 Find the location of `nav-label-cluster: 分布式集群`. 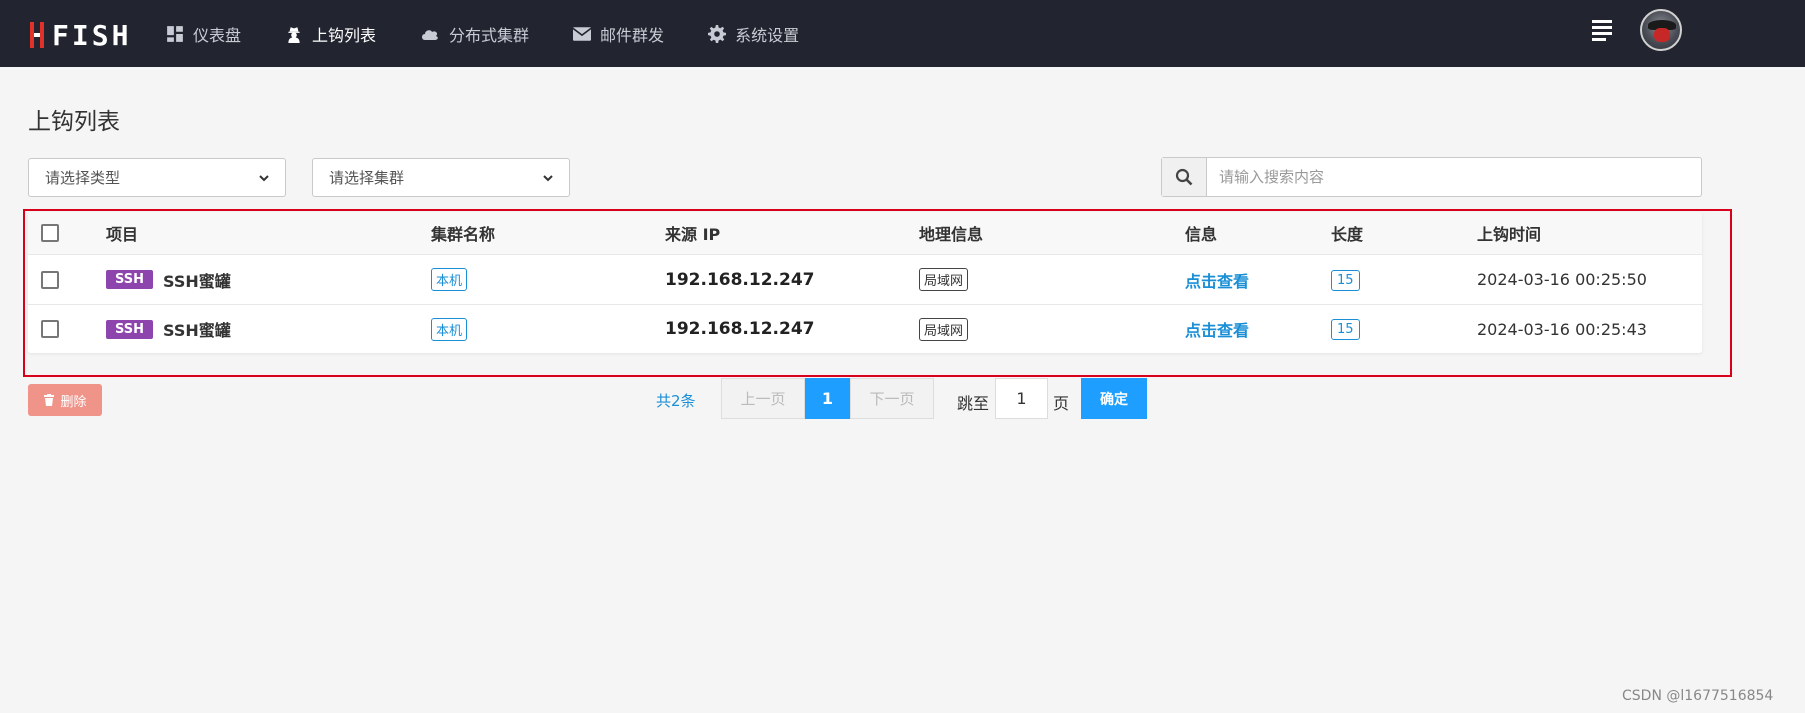

nav-label-cluster: 分布式集群 is located at coordinates (489, 35).